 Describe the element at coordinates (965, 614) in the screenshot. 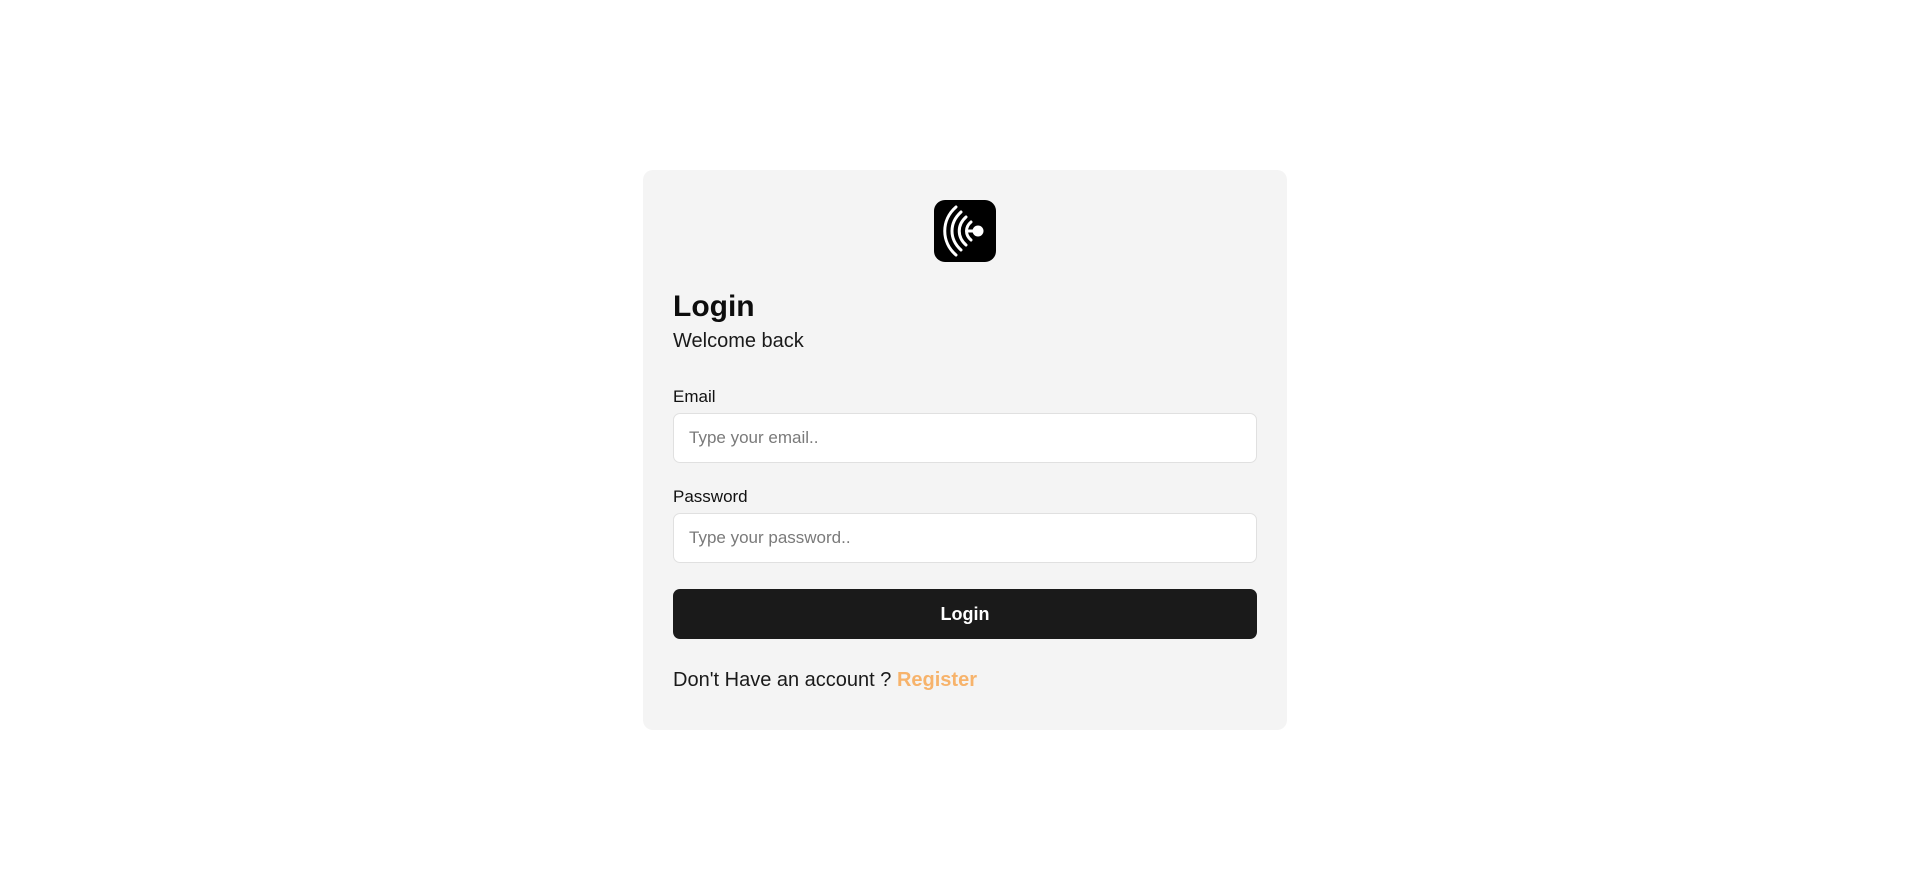

I see `login-button: Login` at that location.